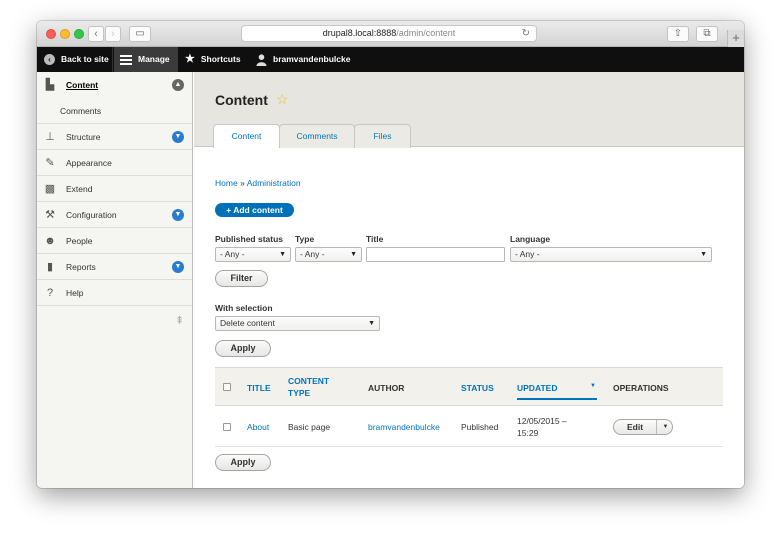  I want to click on tabs-overview-icon: ⧉, so click(707, 34).